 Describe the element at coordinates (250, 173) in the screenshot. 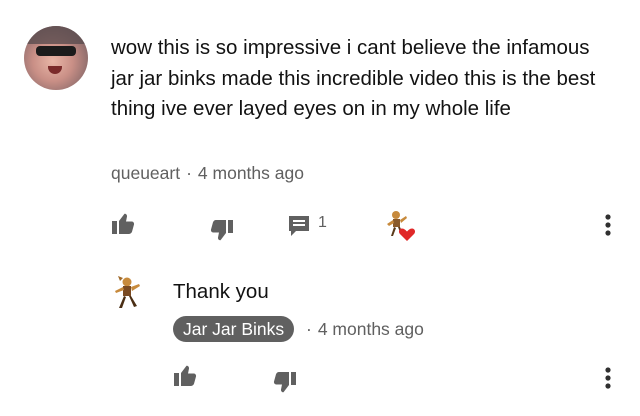

I see `comment-time: 4 months ago` at that location.